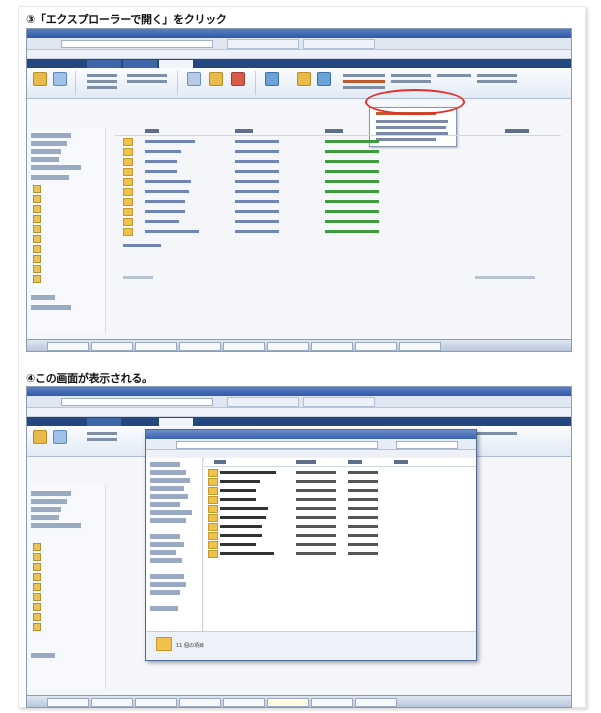 This screenshot has height=713, width=601. Describe the element at coordinates (338, 245) in the screenshot. I see `add-document-link` at that location.